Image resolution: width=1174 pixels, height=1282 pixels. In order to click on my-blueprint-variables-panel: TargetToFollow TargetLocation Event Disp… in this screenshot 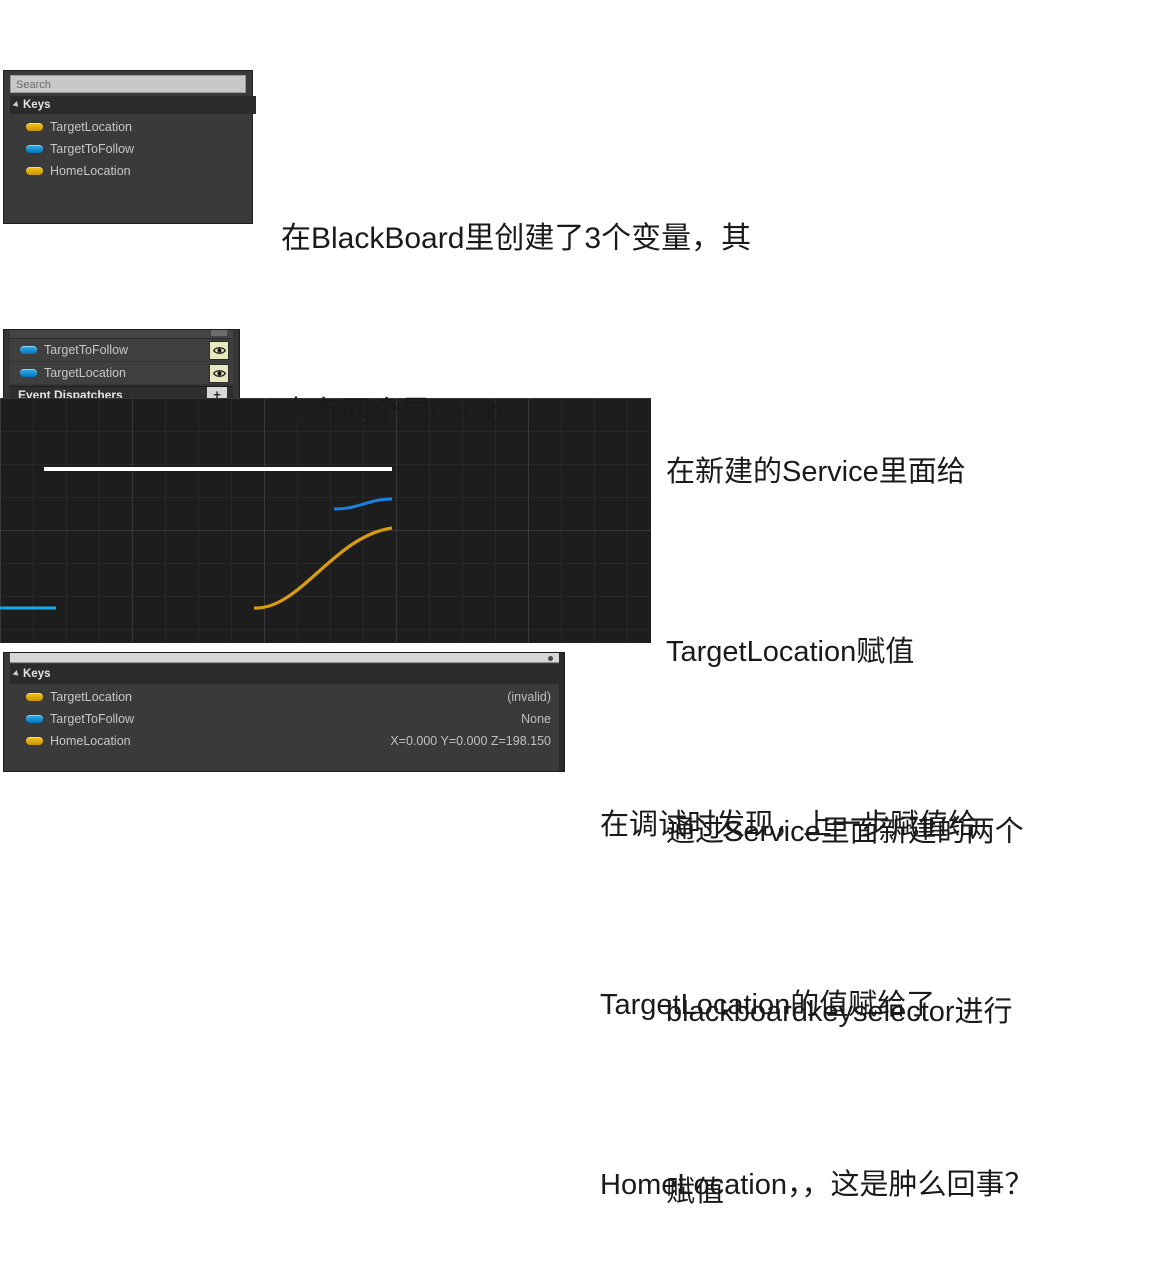, I will do `click(121, 366)`.